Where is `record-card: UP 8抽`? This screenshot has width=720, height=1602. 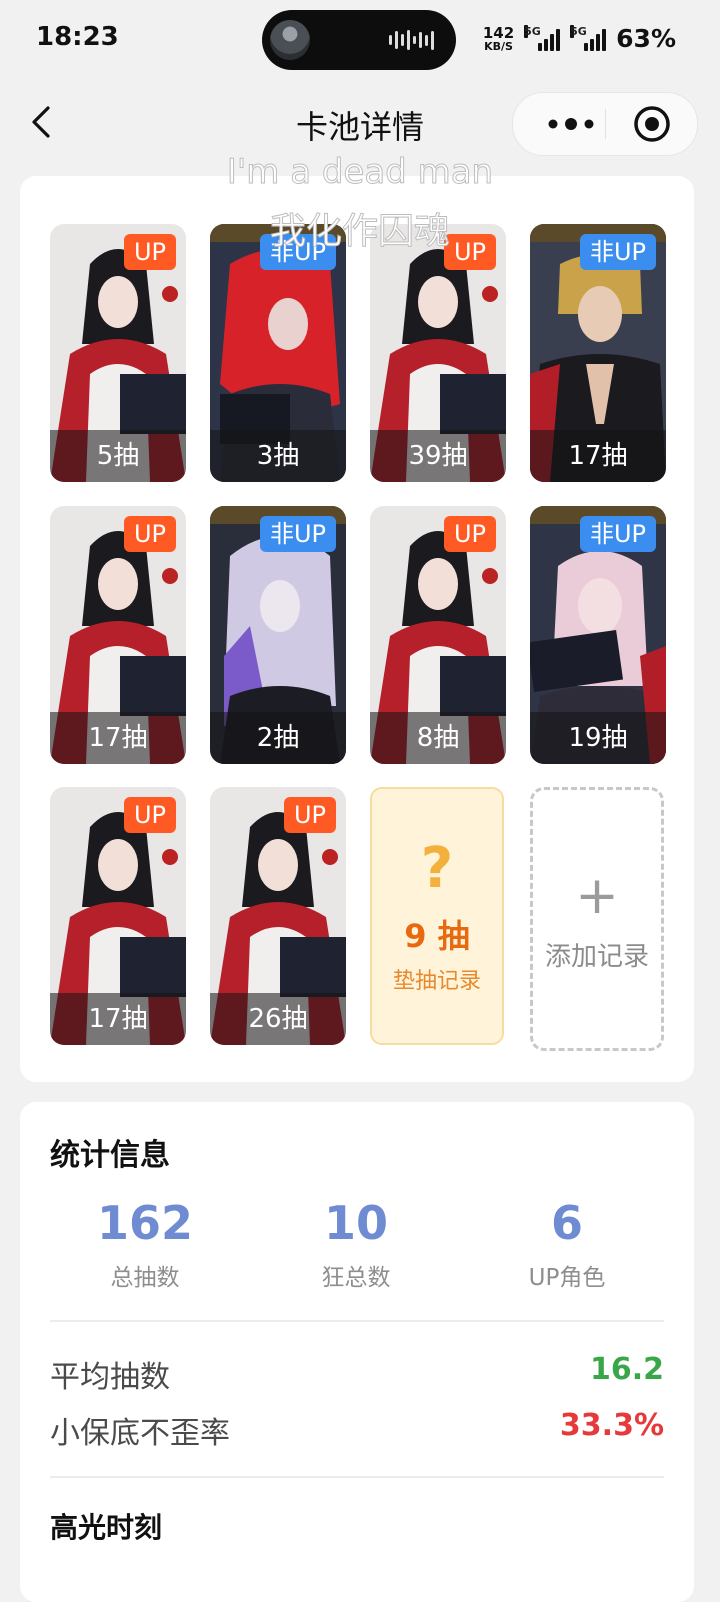 record-card: UP 8抽 is located at coordinates (438, 635).